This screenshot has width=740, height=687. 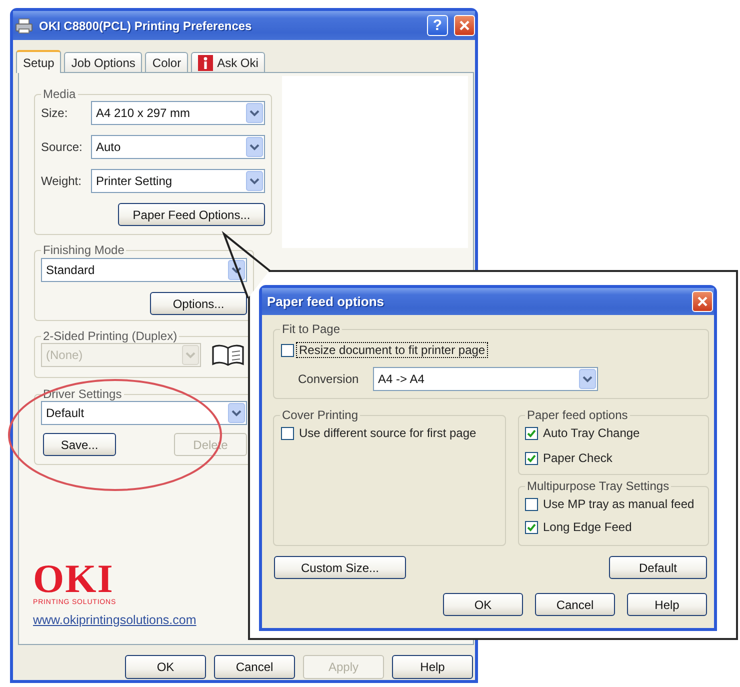 What do you see at coordinates (587, 527) in the screenshot?
I see `checkbox-label: Long Edge Feed` at bounding box center [587, 527].